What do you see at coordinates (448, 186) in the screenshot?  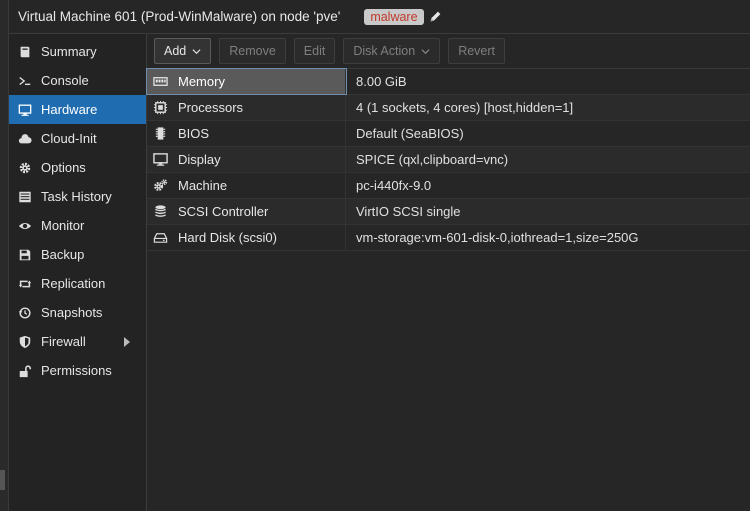 I see `hardware-row-machine: Machine pc-i440fx-9.0` at bounding box center [448, 186].